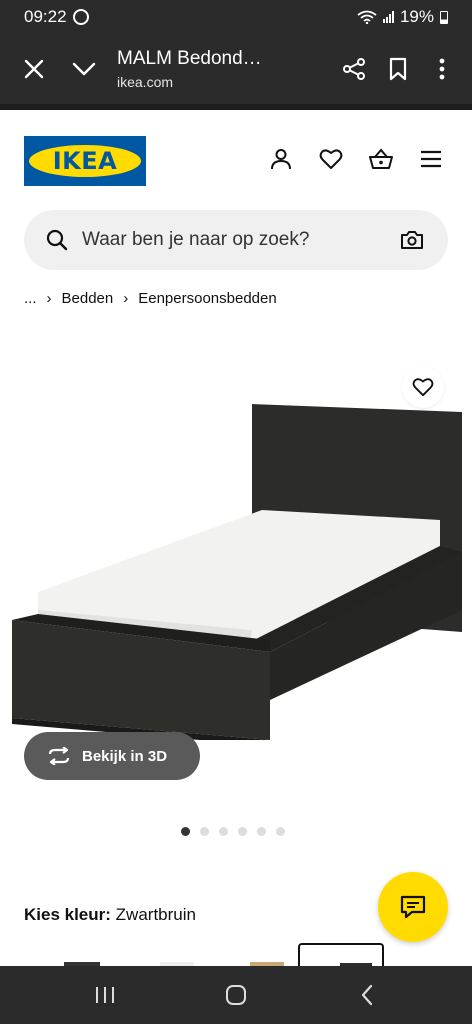 The image size is (472, 1024). I want to click on close-tab-button, so click(34, 69).